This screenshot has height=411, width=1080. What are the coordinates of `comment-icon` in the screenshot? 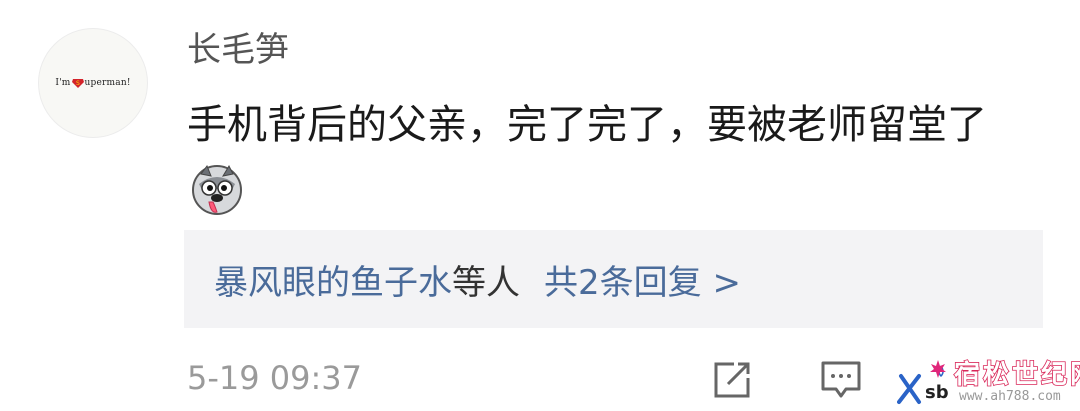 It's located at (841, 380).